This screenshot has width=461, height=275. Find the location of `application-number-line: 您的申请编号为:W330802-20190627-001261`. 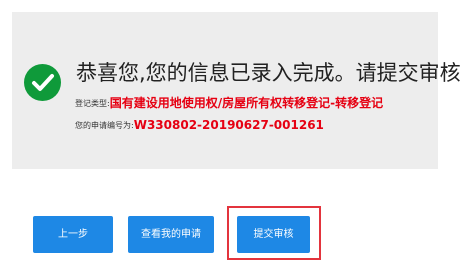

application-number-line: 您的申请编号为:W330802-20190627-001261 is located at coordinates (199, 125).